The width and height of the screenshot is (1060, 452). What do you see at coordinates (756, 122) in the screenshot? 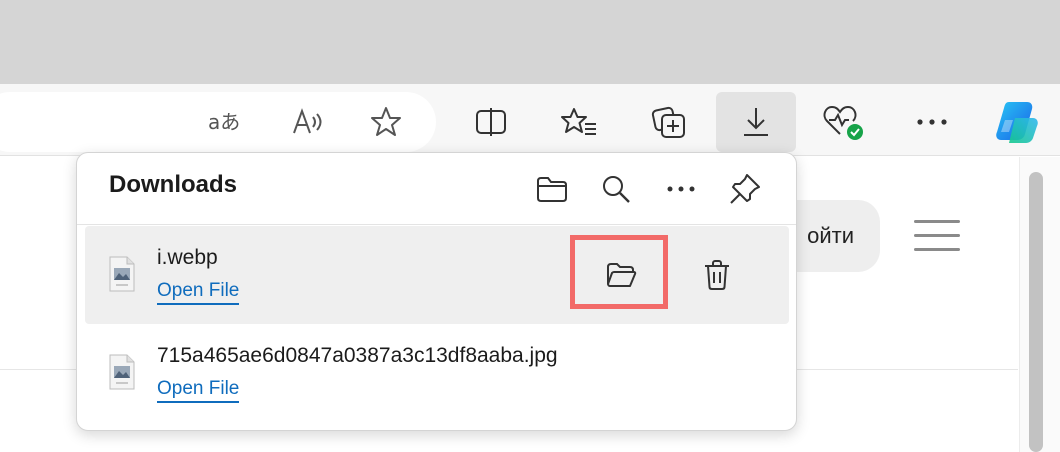
I see `downloads-icon` at bounding box center [756, 122].